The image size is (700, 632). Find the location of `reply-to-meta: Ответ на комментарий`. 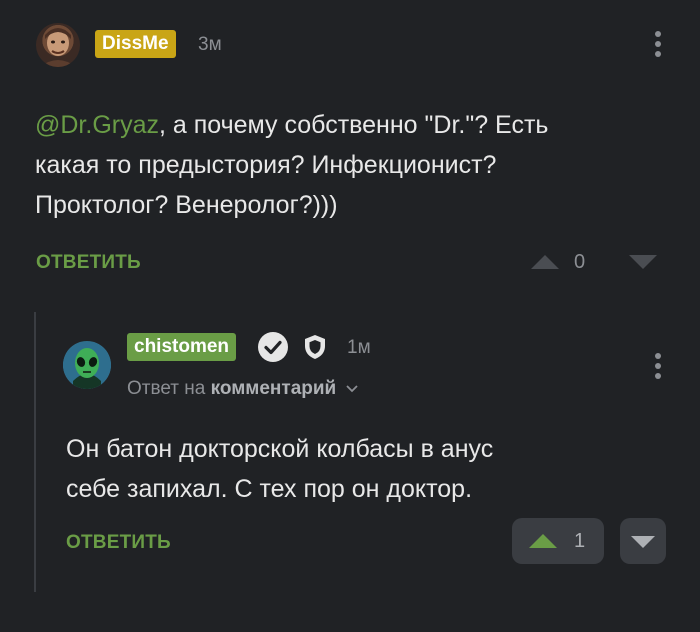

reply-to-meta: Ответ на комментарий is located at coordinates (243, 389).